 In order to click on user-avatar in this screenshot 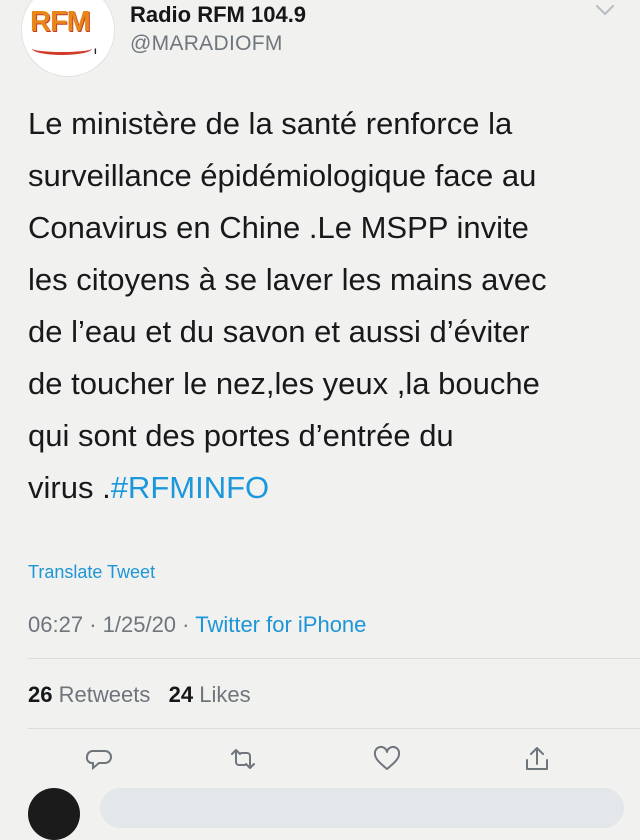, I will do `click(54, 814)`.